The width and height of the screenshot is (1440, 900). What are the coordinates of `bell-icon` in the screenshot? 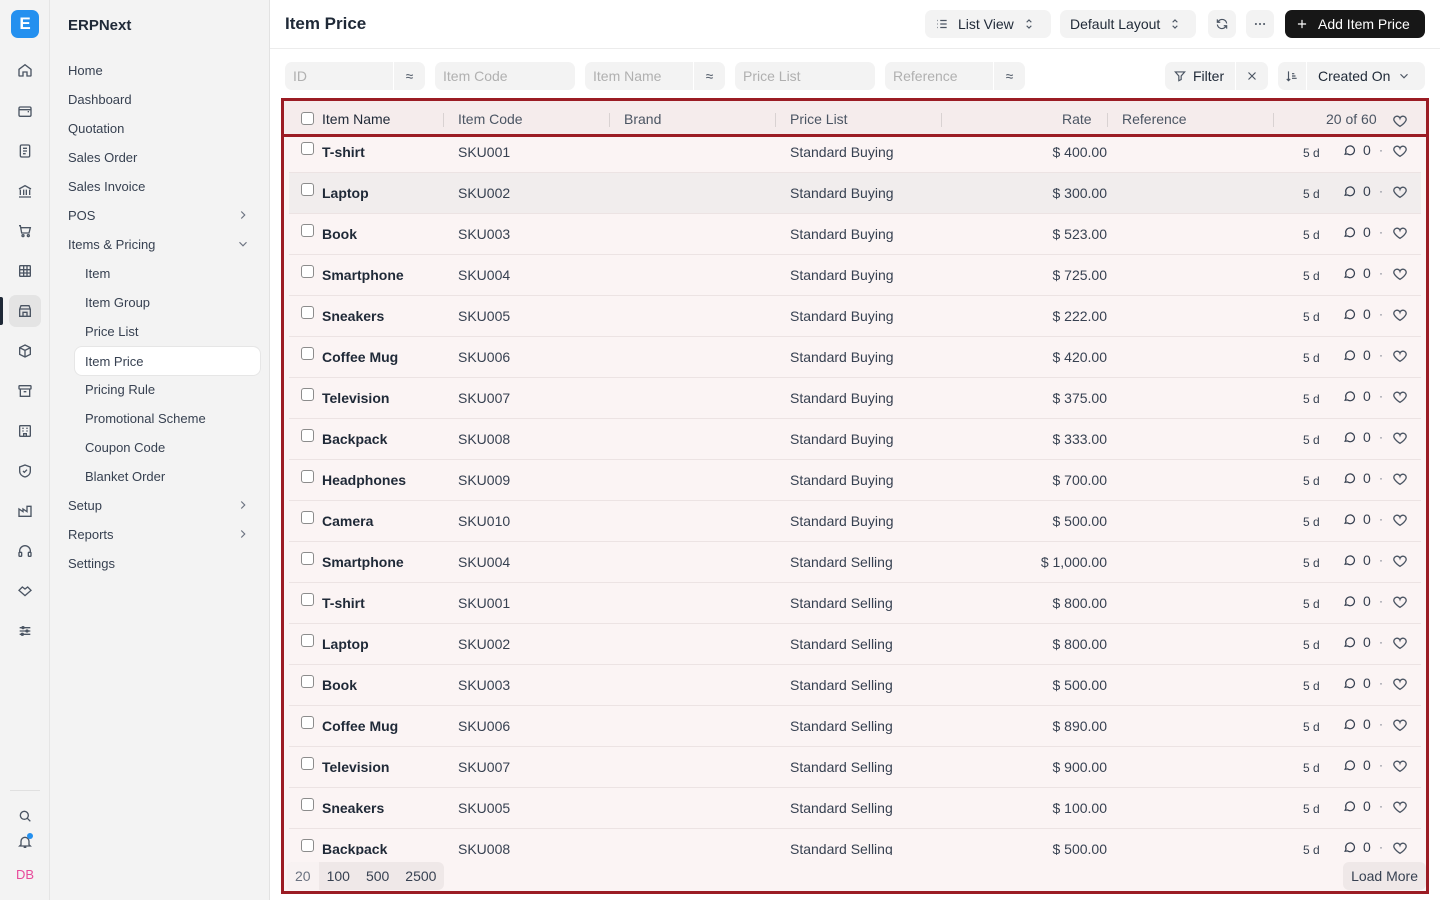 It's located at (25, 842).